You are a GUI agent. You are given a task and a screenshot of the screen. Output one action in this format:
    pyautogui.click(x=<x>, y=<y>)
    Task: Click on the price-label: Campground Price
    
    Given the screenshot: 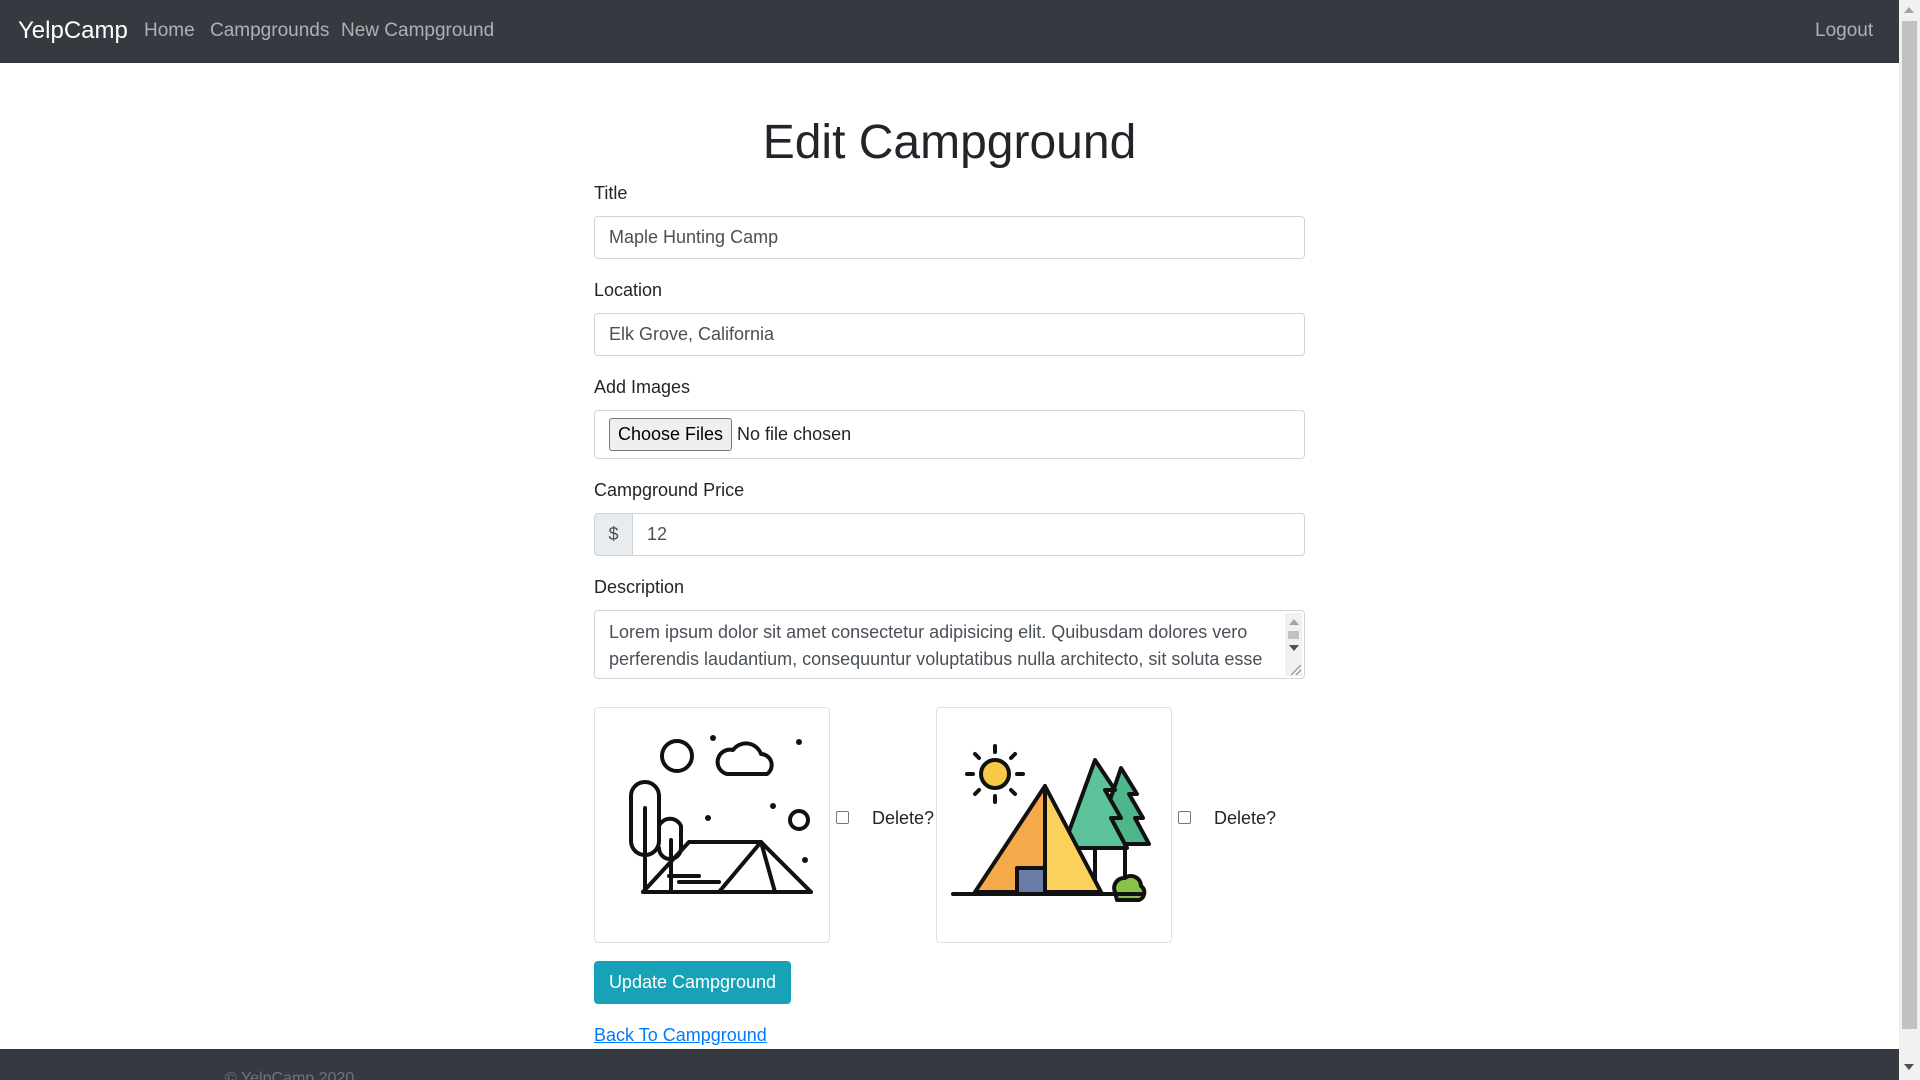 What is the action you would take?
    pyautogui.click(x=669, y=490)
    